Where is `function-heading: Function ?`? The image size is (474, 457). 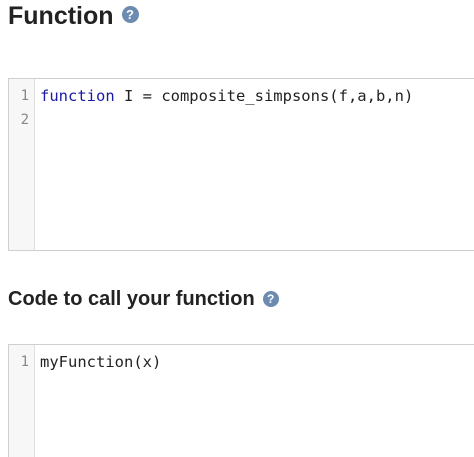 function-heading: Function ? is located at coordinates (73, 16).